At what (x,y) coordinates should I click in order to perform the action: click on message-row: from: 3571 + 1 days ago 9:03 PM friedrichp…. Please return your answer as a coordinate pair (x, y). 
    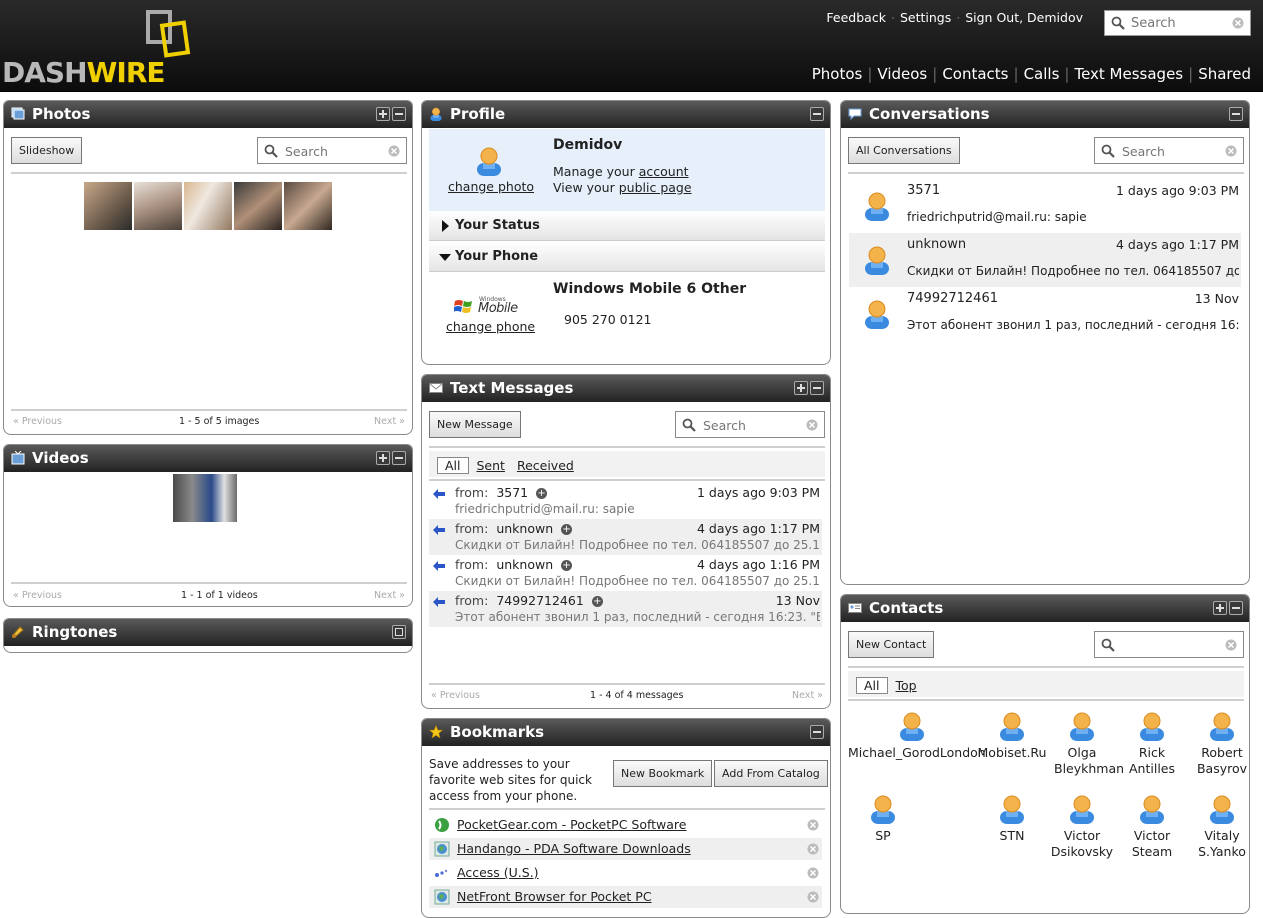
    Looking at the image, I should click on (625, 501).